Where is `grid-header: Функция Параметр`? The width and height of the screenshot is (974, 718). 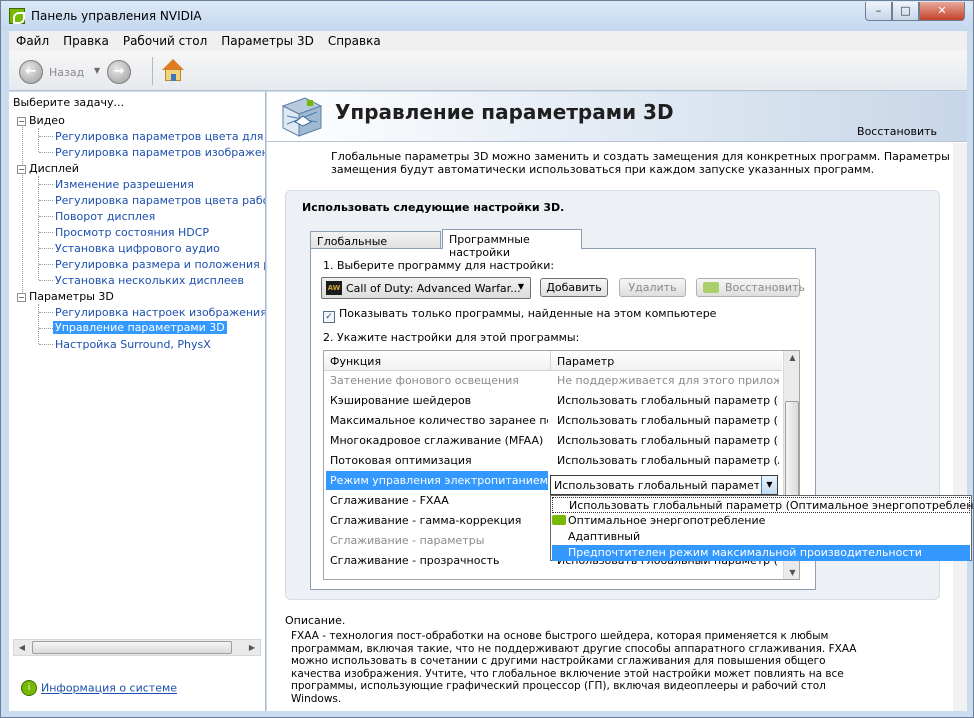 grid-header: Функция Параметр is located at coordinates (553, 361).